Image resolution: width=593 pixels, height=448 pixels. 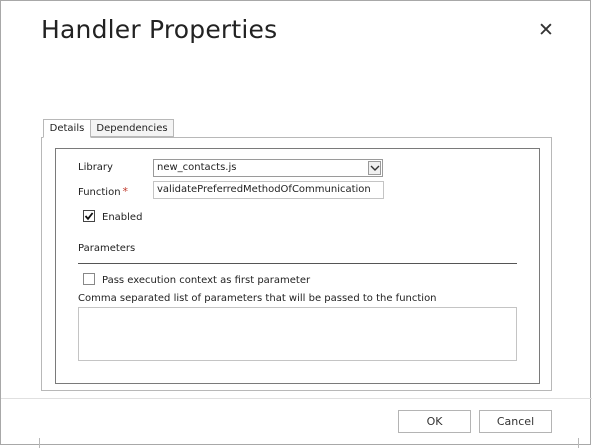 I want to click on library-select: new_contacts.js, so click(x=268, y=168).